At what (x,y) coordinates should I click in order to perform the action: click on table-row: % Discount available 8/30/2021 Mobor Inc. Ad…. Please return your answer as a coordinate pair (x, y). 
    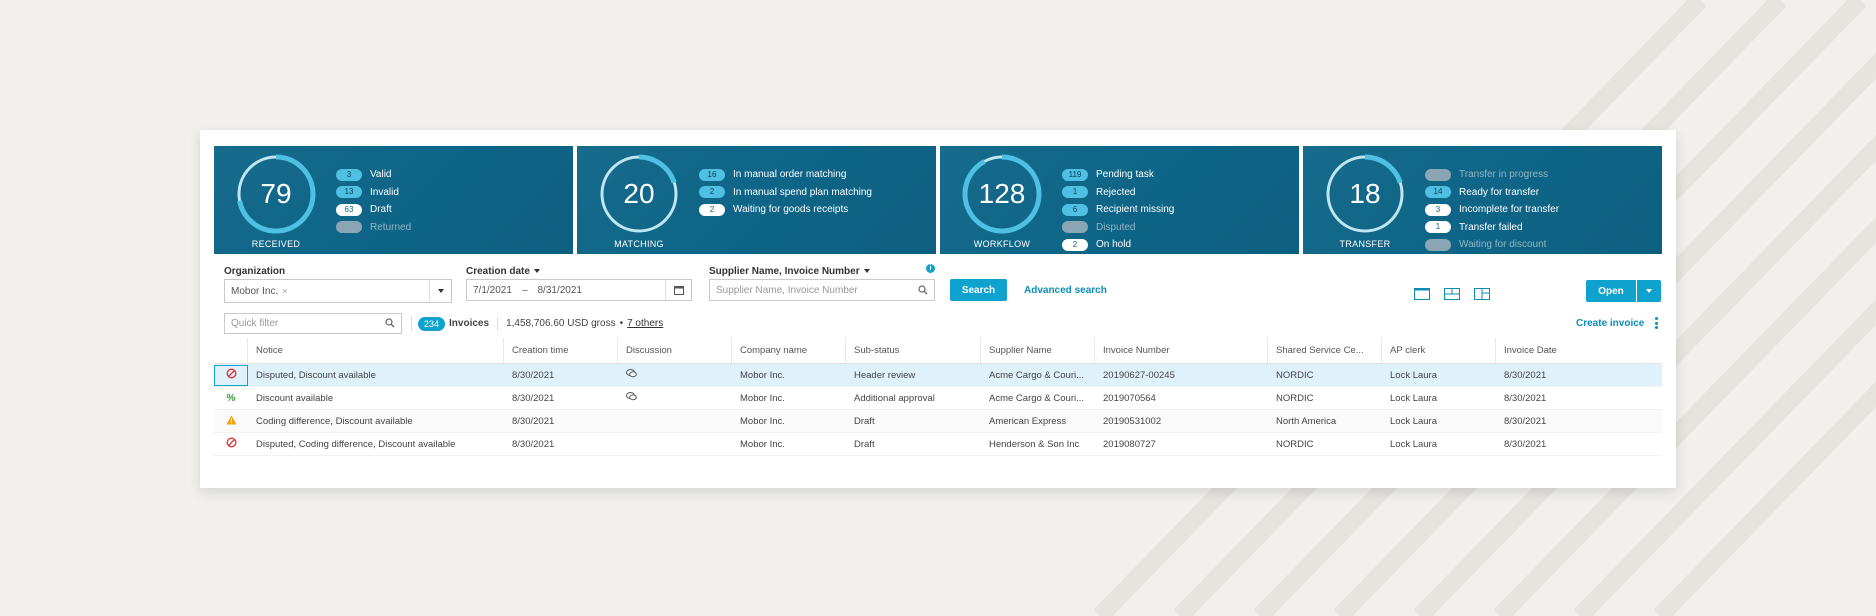
    Looking at the image, I should click on (938, 398).